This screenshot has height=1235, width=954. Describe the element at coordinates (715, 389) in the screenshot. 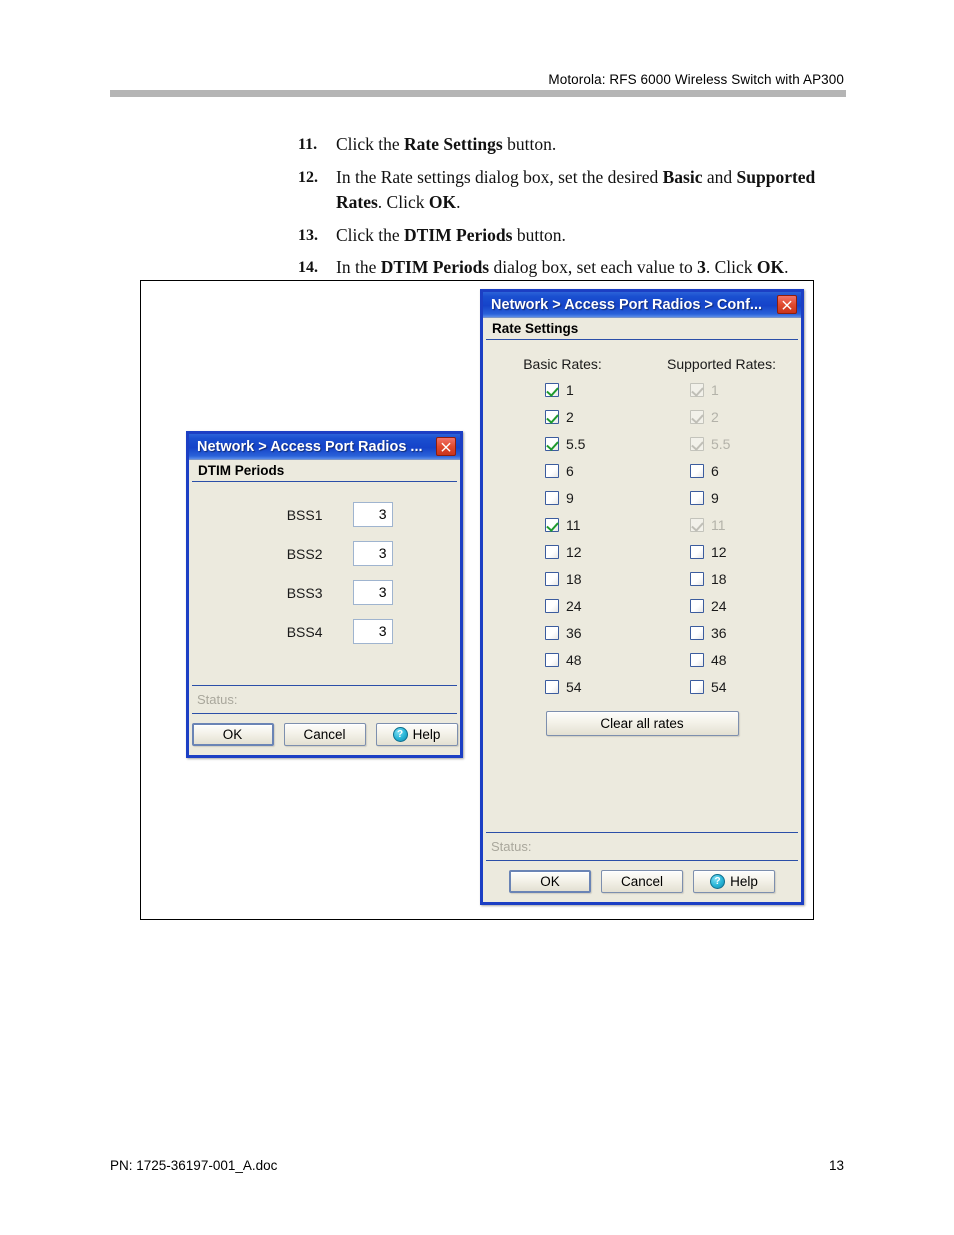

I see `supported-rate-label: 1` at that location.